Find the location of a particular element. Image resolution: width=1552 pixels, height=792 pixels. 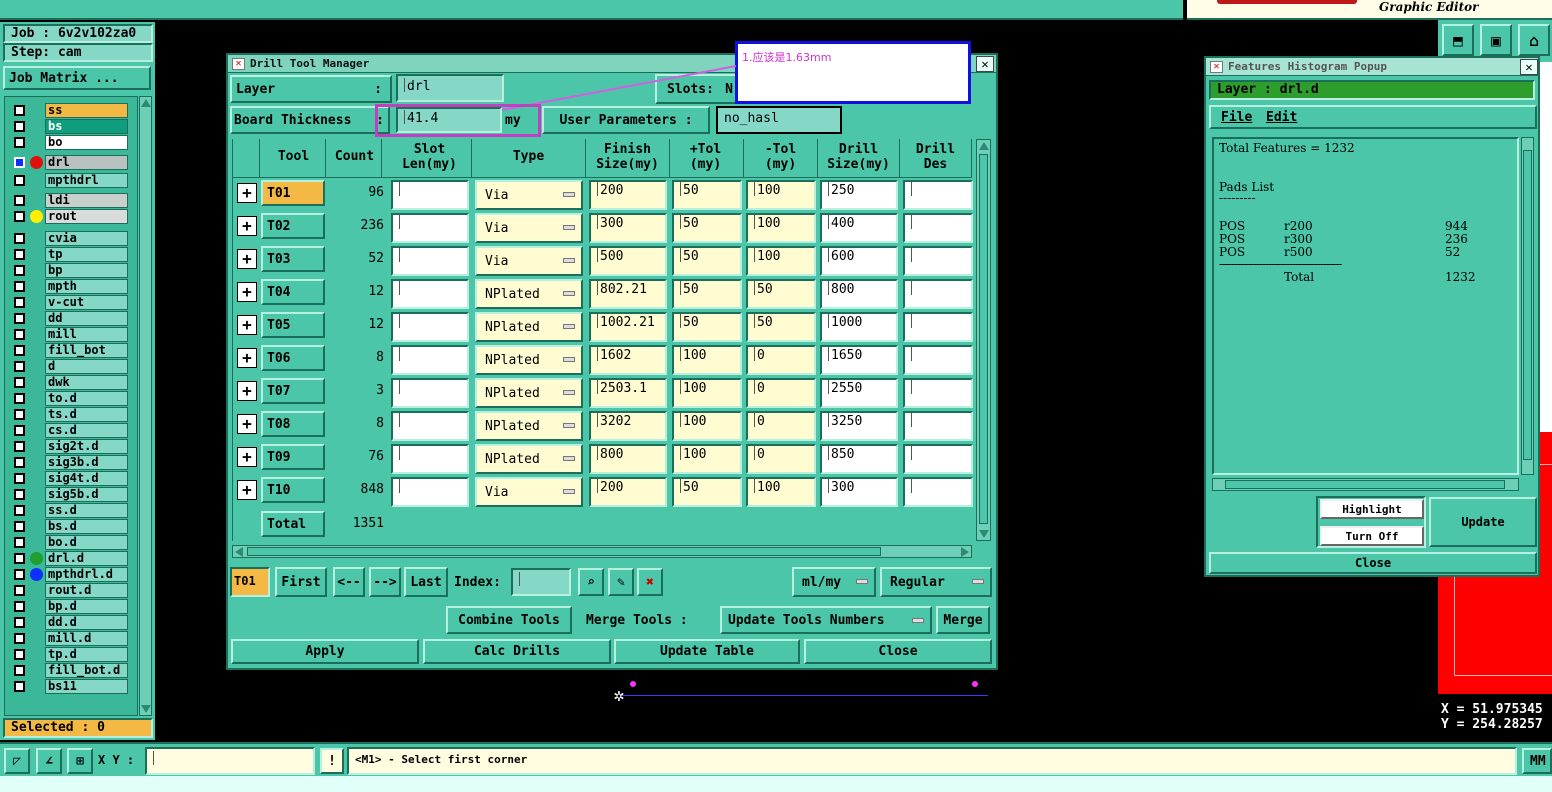

alert-icon: ! is located at coordinates (332, 761).